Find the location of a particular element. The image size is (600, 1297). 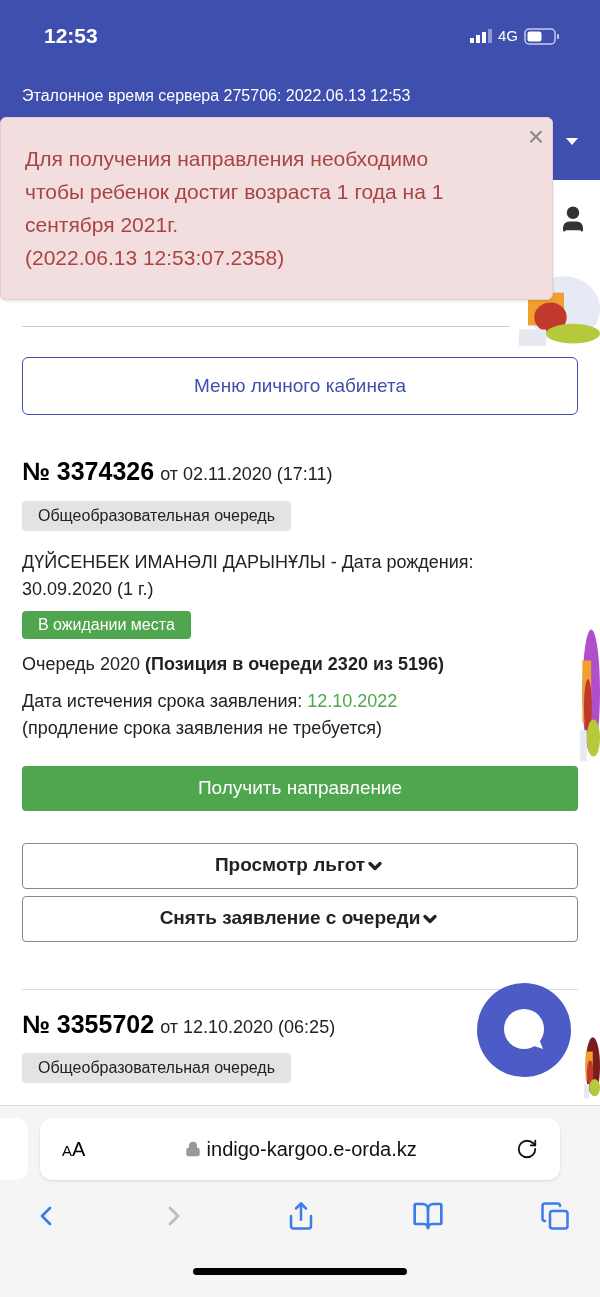

application-date: от 02.11.2020 (17:11) is located at coordinates (246, 474).